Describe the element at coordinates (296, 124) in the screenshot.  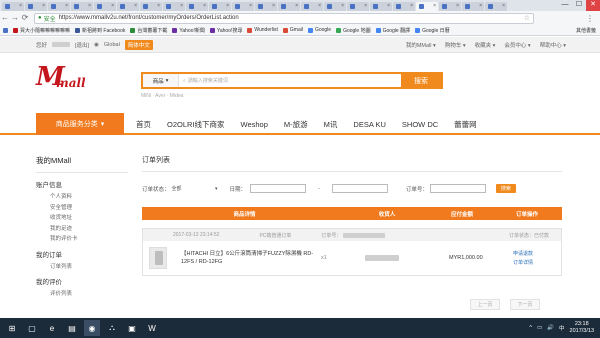
I see `nav-travel: M-旅游` at that location.